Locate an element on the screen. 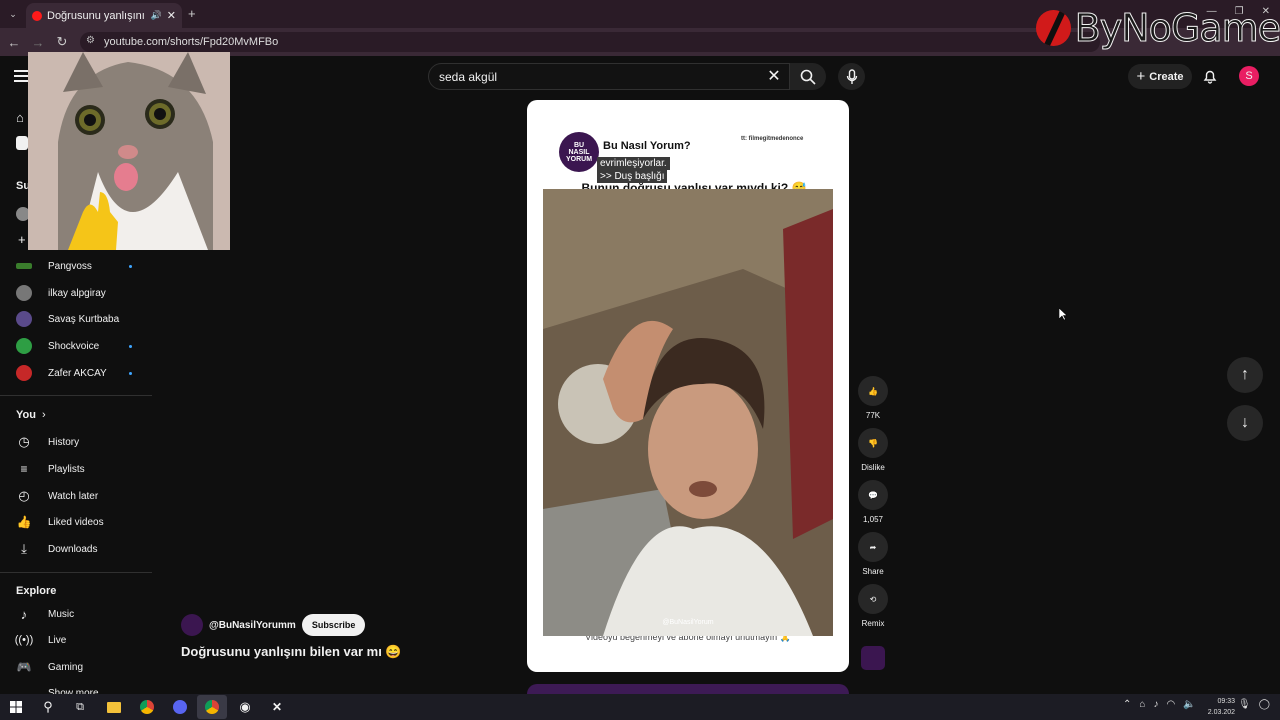 This screenshot has width=1280, height=720. music-note-icon: ♪ is located at coordinates (24, 614).